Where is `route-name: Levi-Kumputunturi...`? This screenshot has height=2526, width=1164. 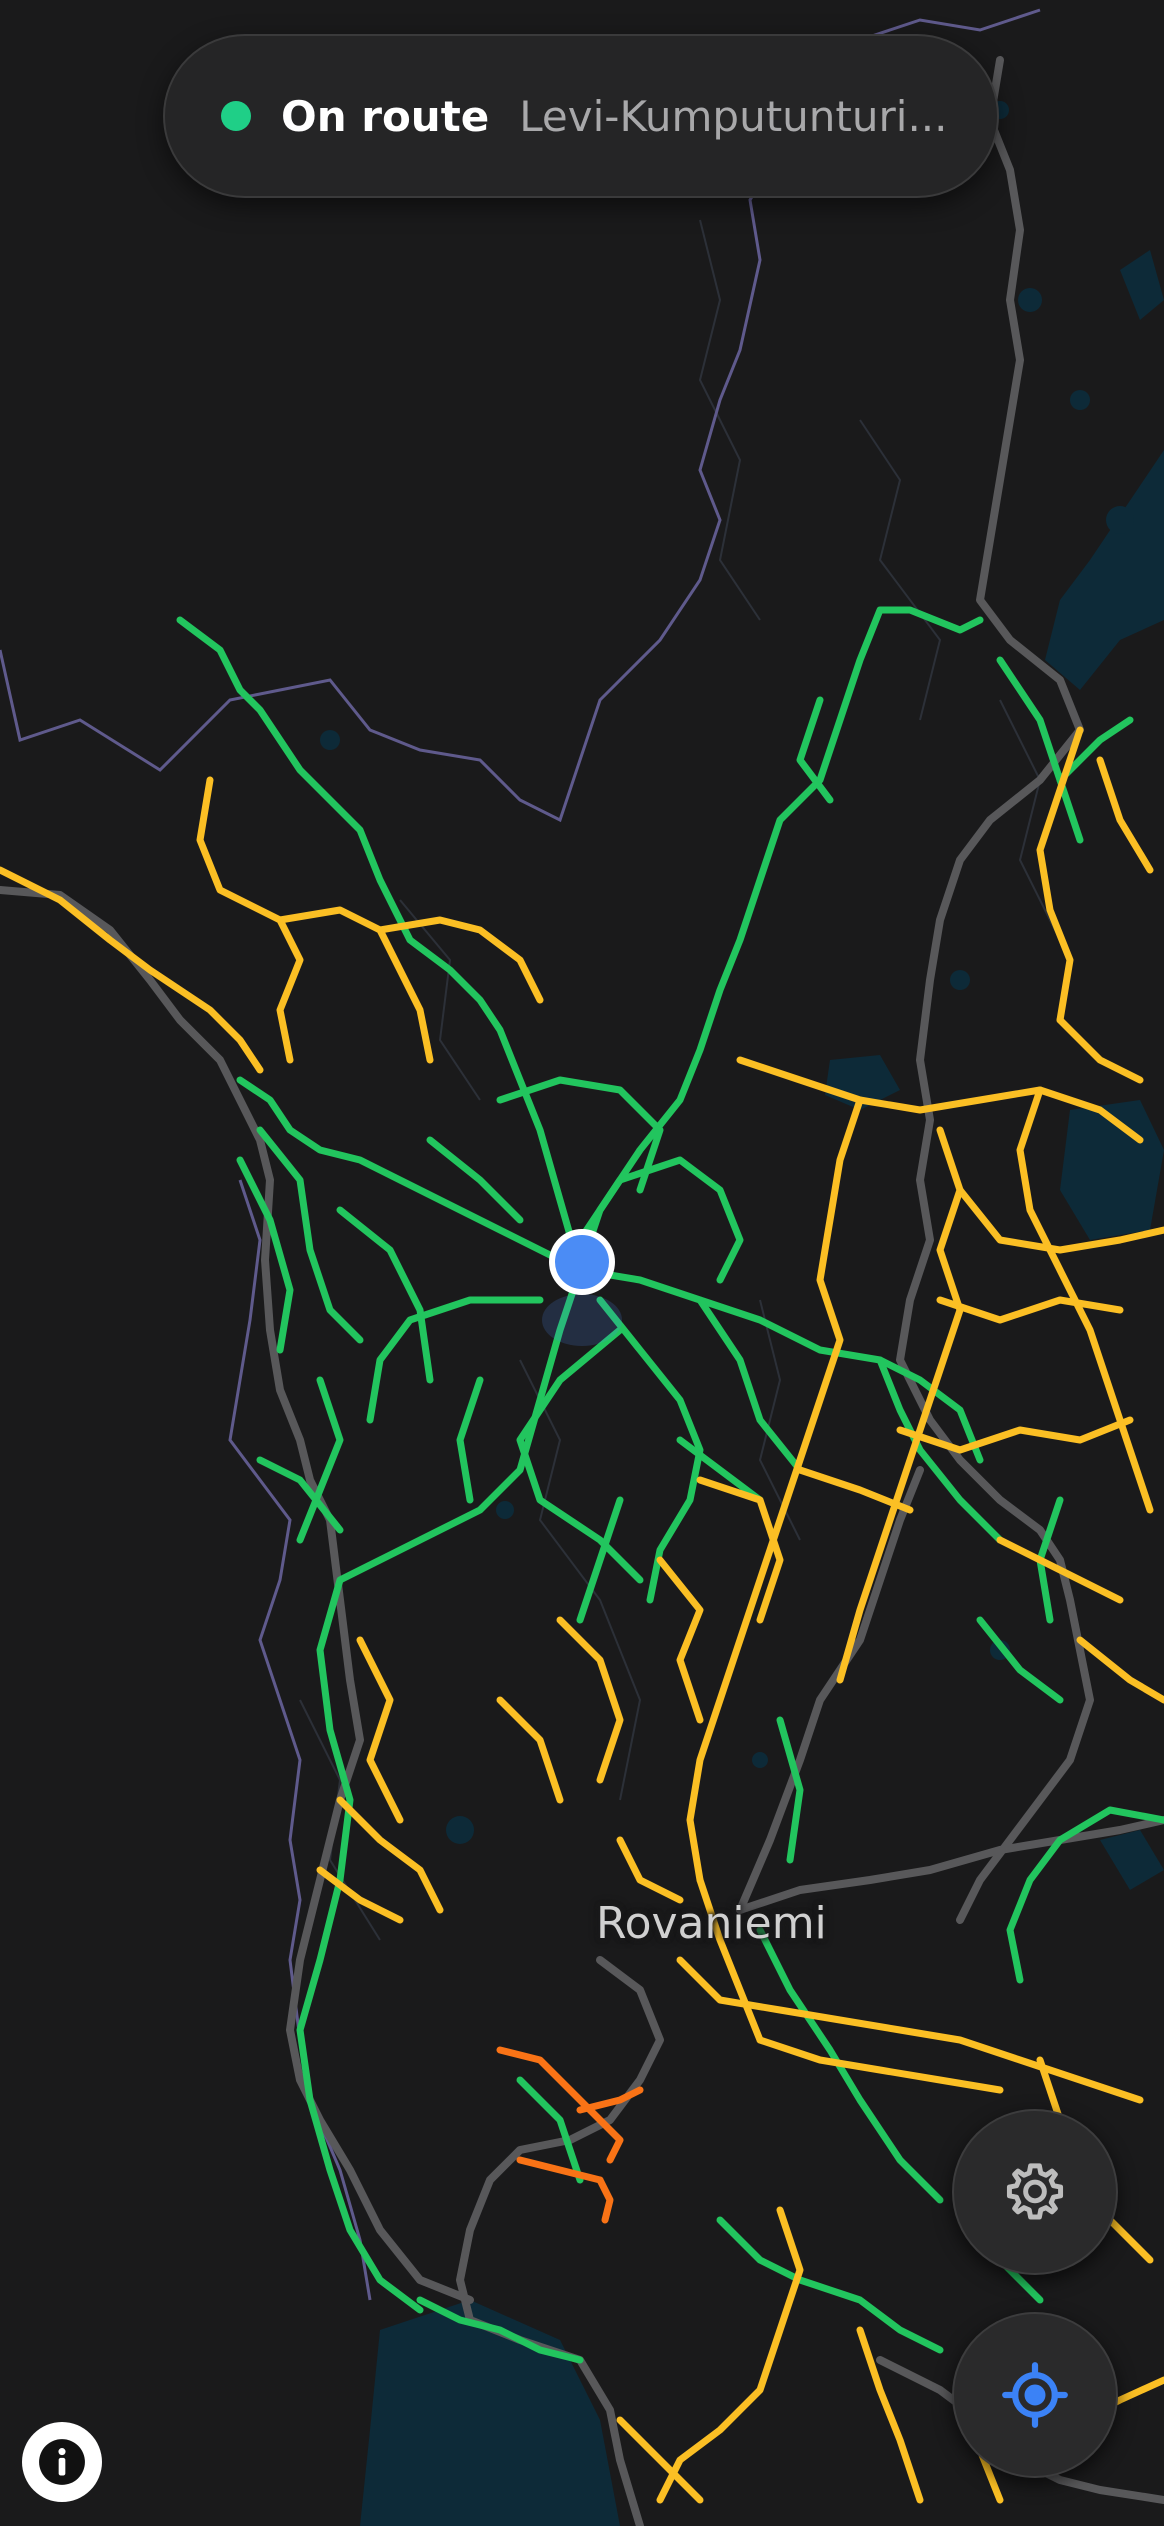 route-name: Levi-Kumputunturi... is located at coordinates (733, 116).